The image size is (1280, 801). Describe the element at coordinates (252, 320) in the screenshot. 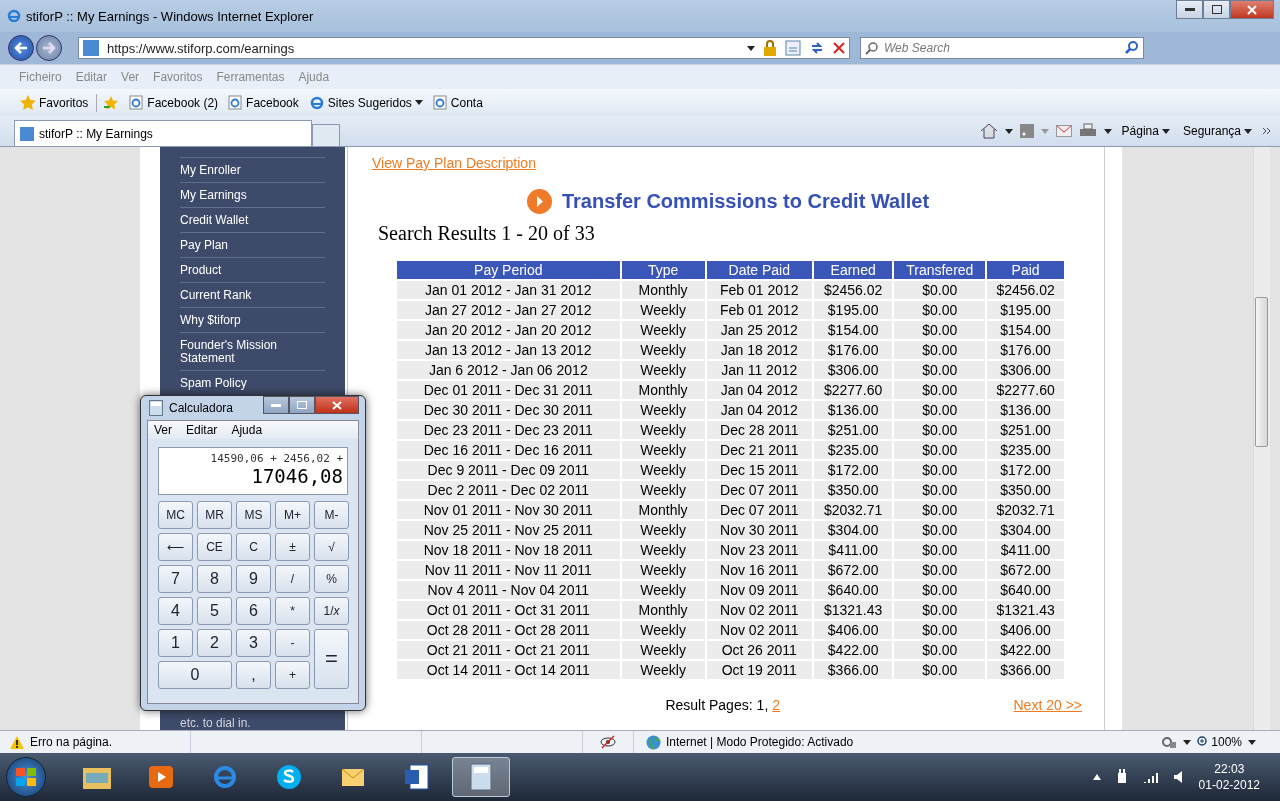

I see `sidebar-link: Why $tiforp` at that location.